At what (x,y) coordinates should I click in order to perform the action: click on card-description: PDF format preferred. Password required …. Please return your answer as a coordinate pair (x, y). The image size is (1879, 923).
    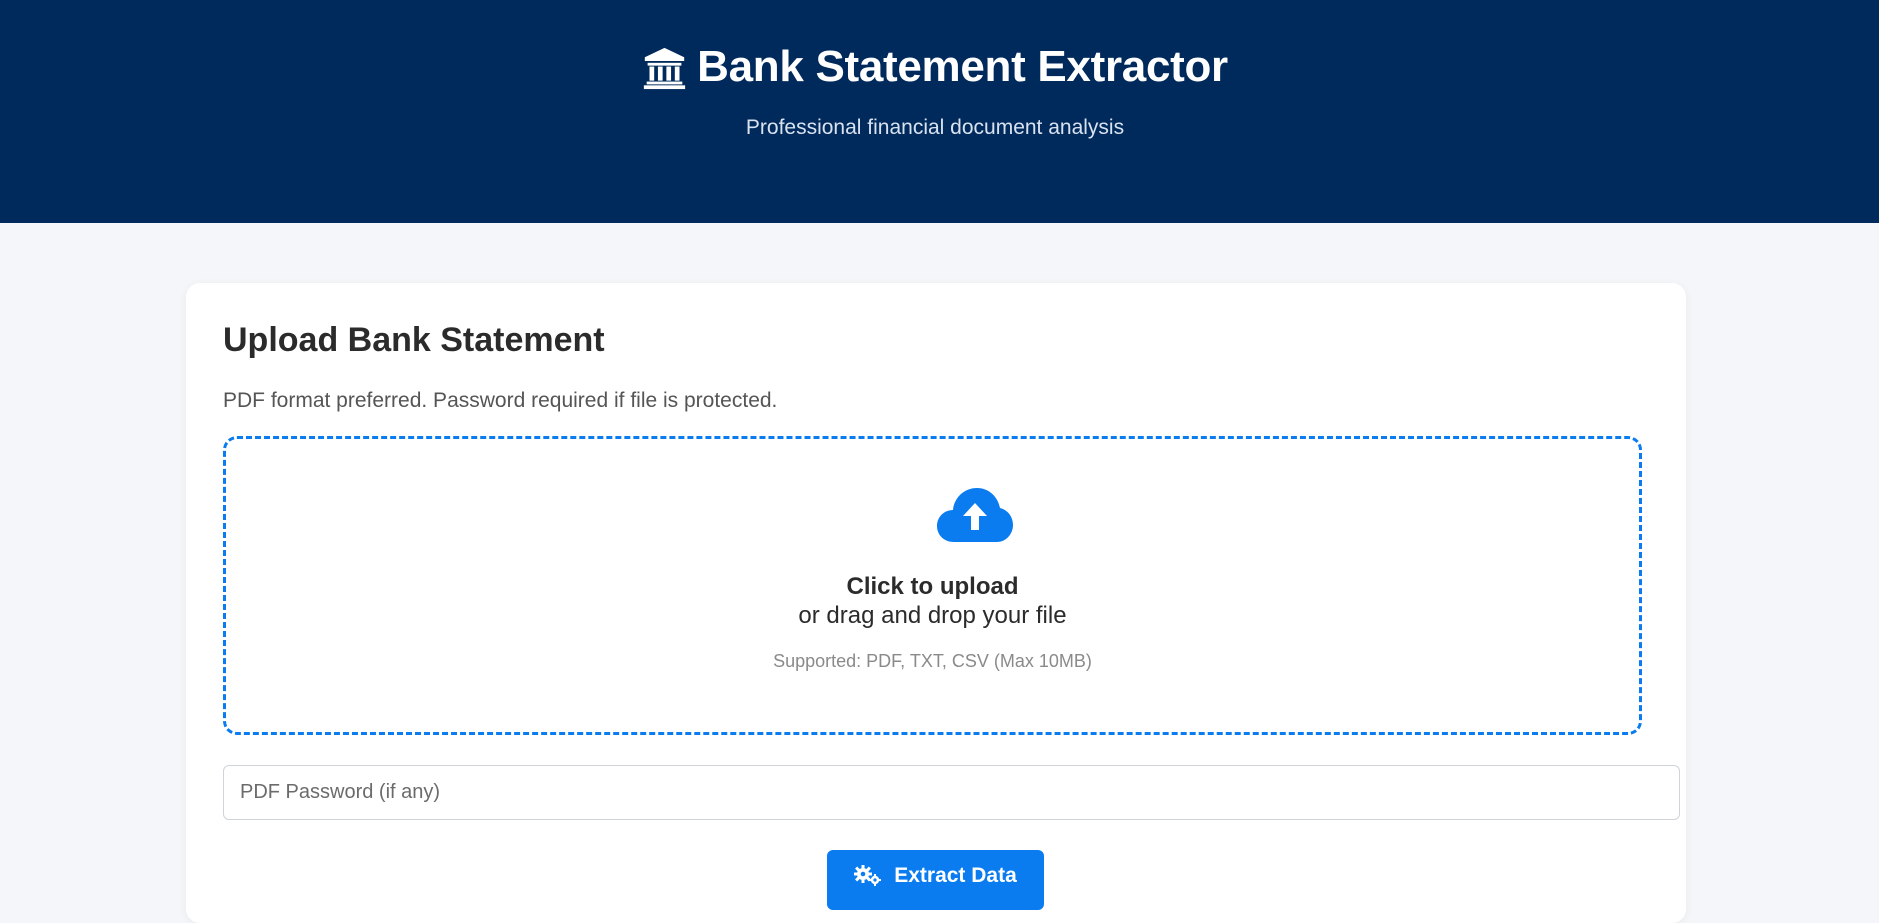
    Looking at the image, I should click on (500, 400).